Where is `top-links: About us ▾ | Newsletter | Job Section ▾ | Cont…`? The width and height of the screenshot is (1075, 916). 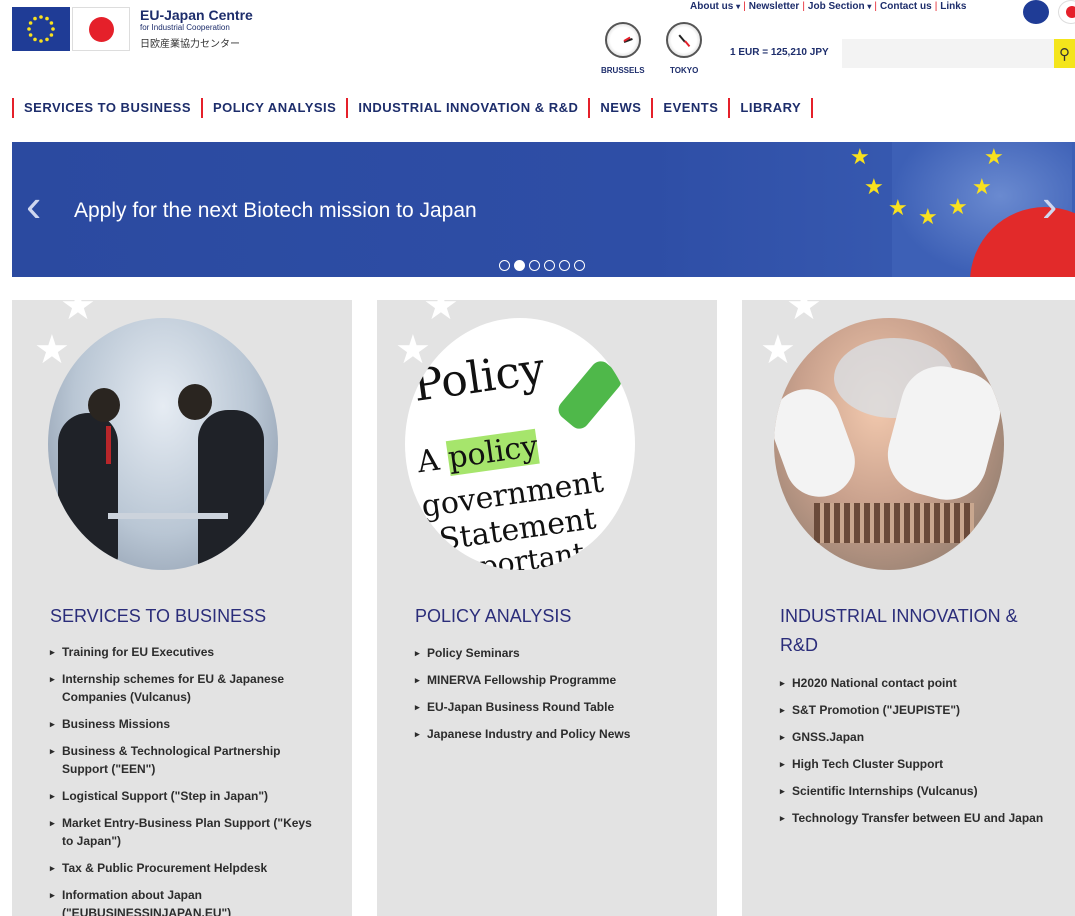 top-links: About us ▾ | Newsletter | Job Section ▾ | Cont… is located at coordinates (828, 6).